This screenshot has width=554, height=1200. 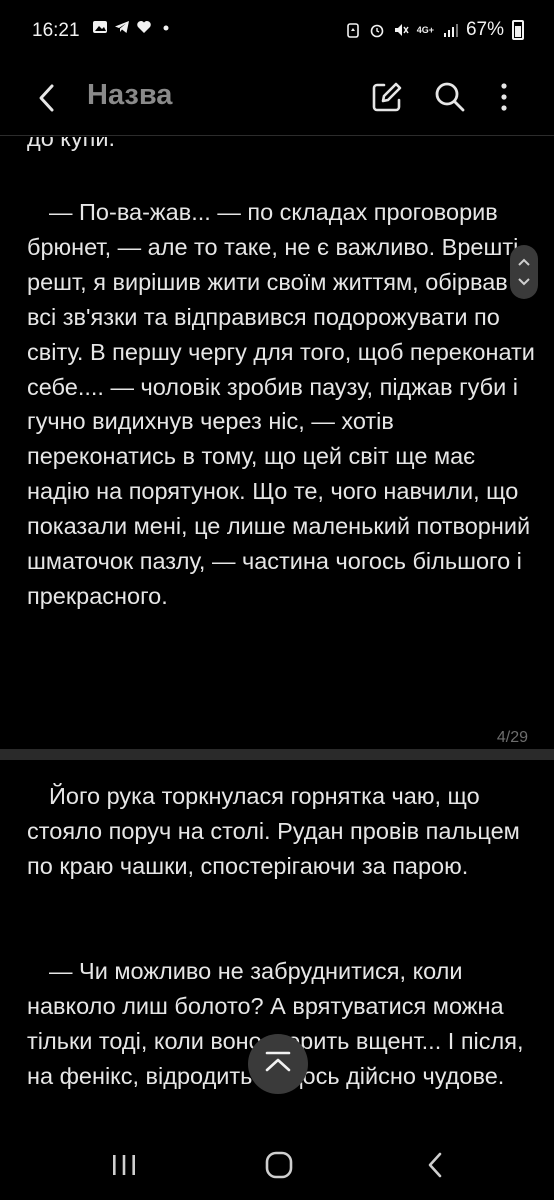 I want to click on text-fragment: до купи., so click(x=71, y=144).